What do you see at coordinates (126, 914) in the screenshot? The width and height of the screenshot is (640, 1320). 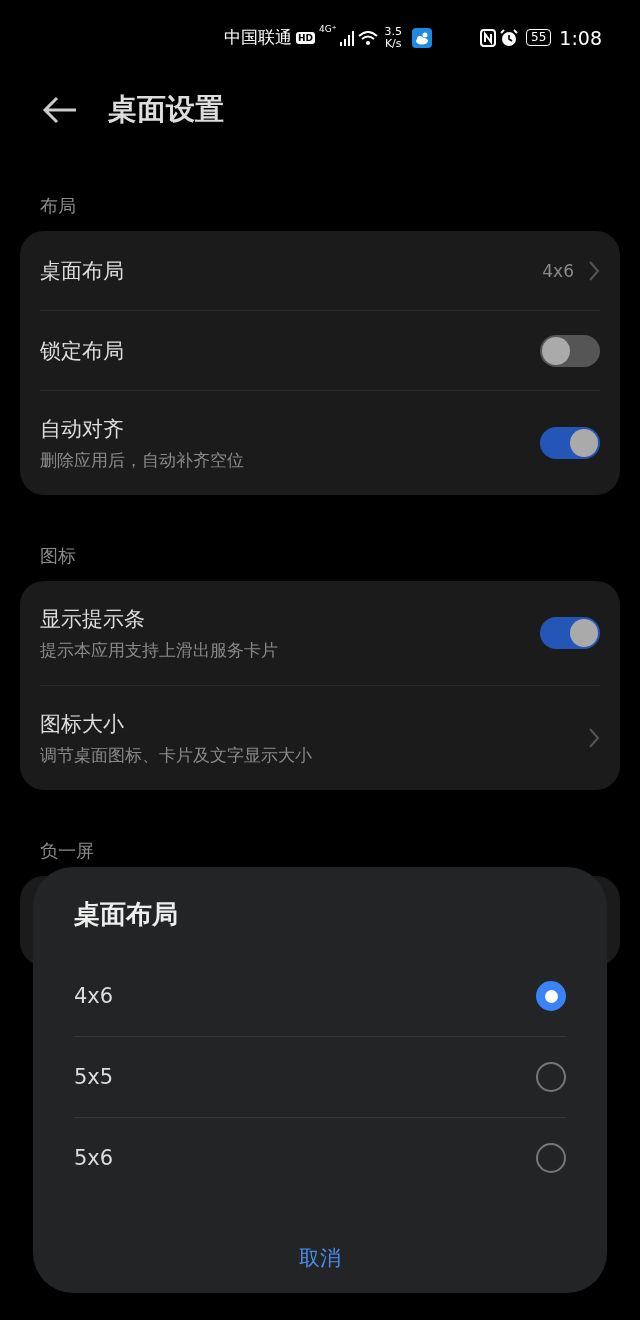 I see `dialog-title: 桌面布局` at bounding box center [126, 914].